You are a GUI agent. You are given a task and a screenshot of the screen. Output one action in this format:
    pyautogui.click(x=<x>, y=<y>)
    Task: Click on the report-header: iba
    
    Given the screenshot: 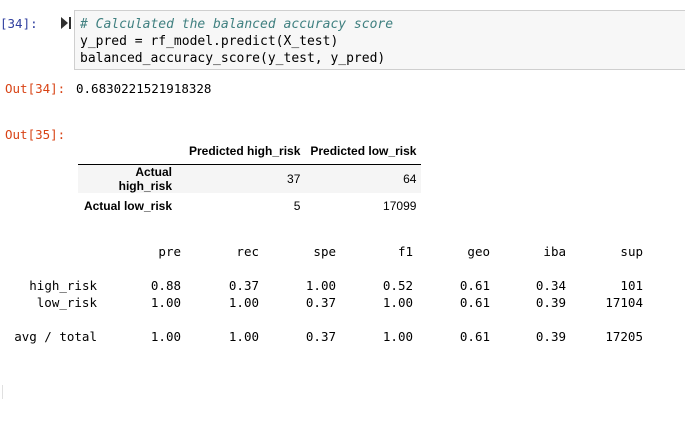 What is the action you would take?
    pyautogui.click(x=554, y=251)
    